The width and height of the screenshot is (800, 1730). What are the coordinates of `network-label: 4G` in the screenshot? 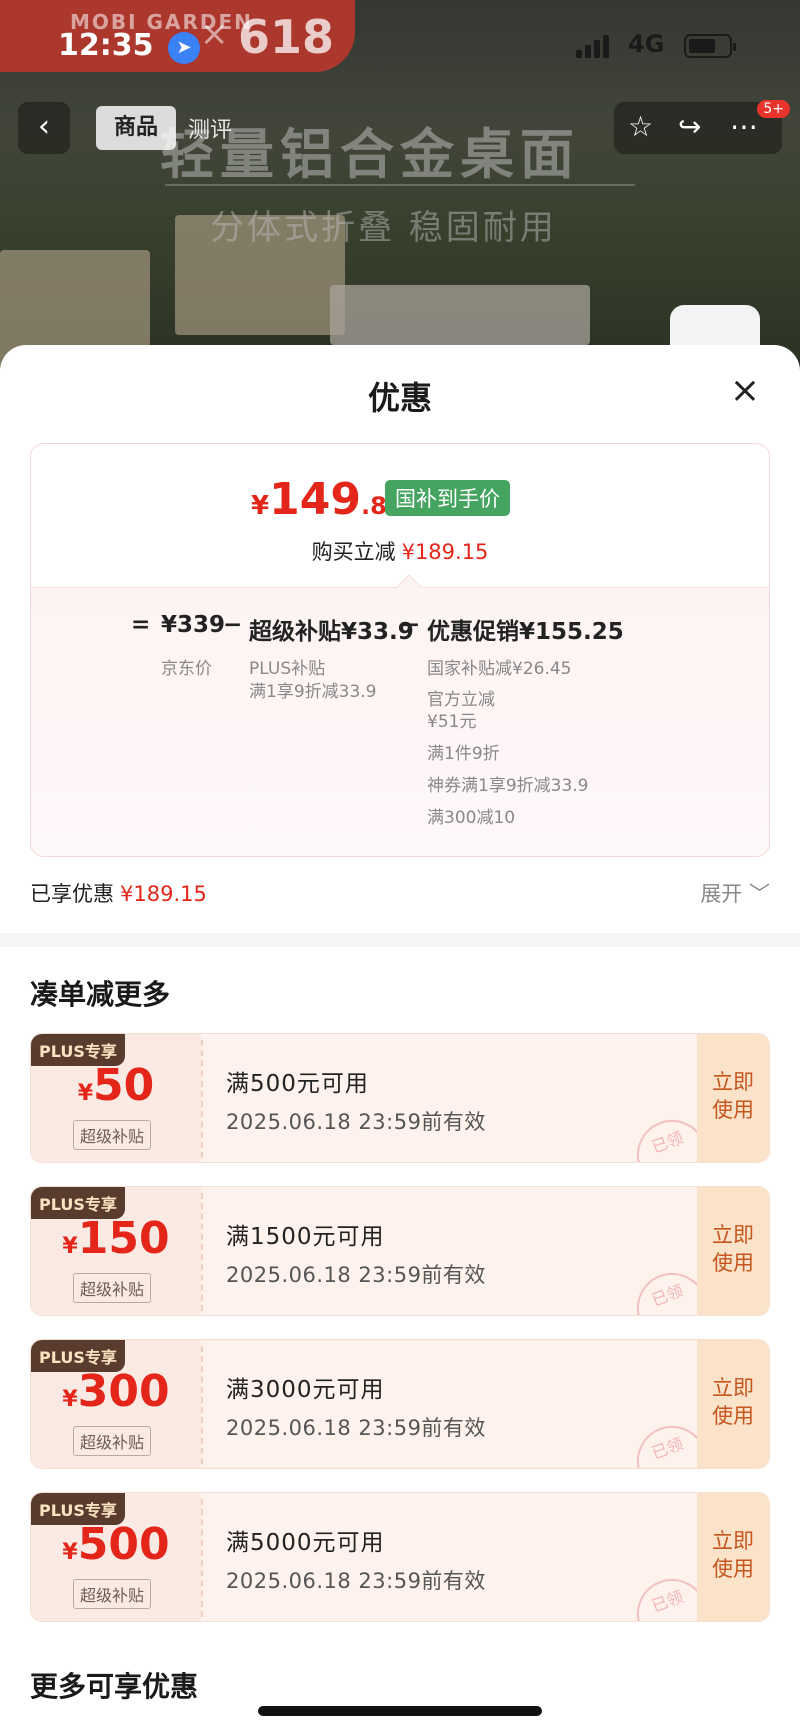 It's located at (646, 44).